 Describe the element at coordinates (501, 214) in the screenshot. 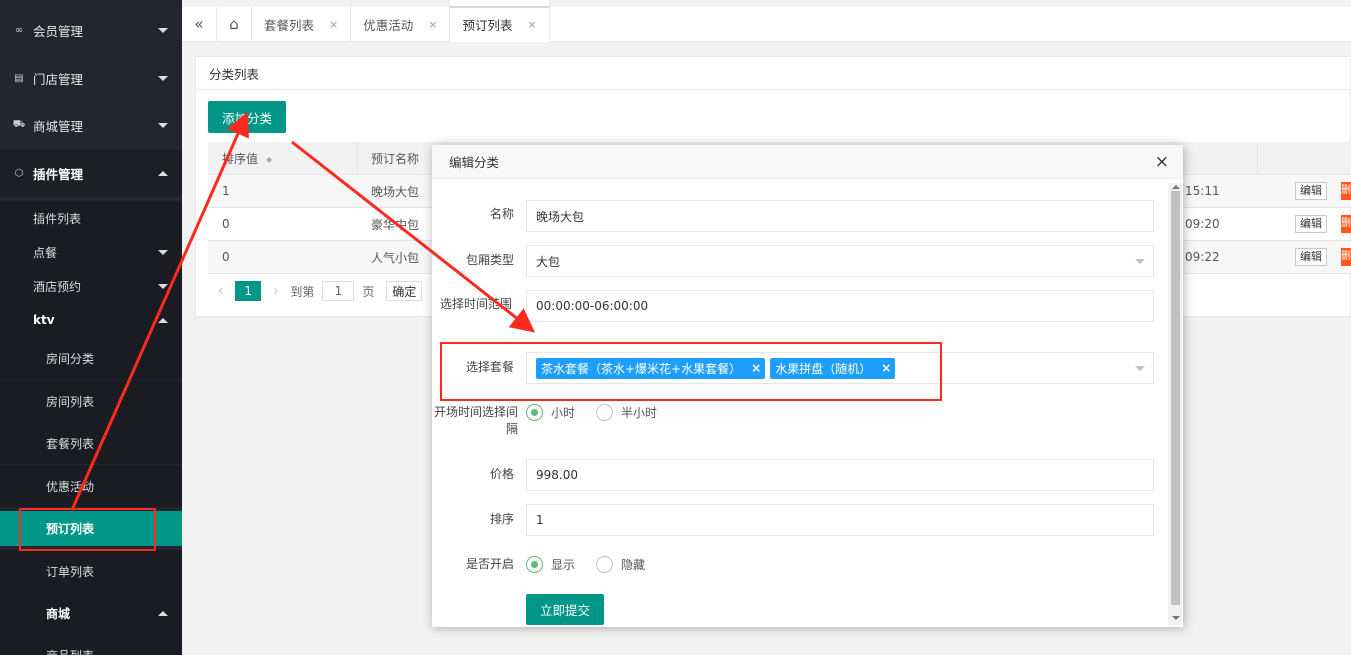

I see `name-label: 名称` at that location.